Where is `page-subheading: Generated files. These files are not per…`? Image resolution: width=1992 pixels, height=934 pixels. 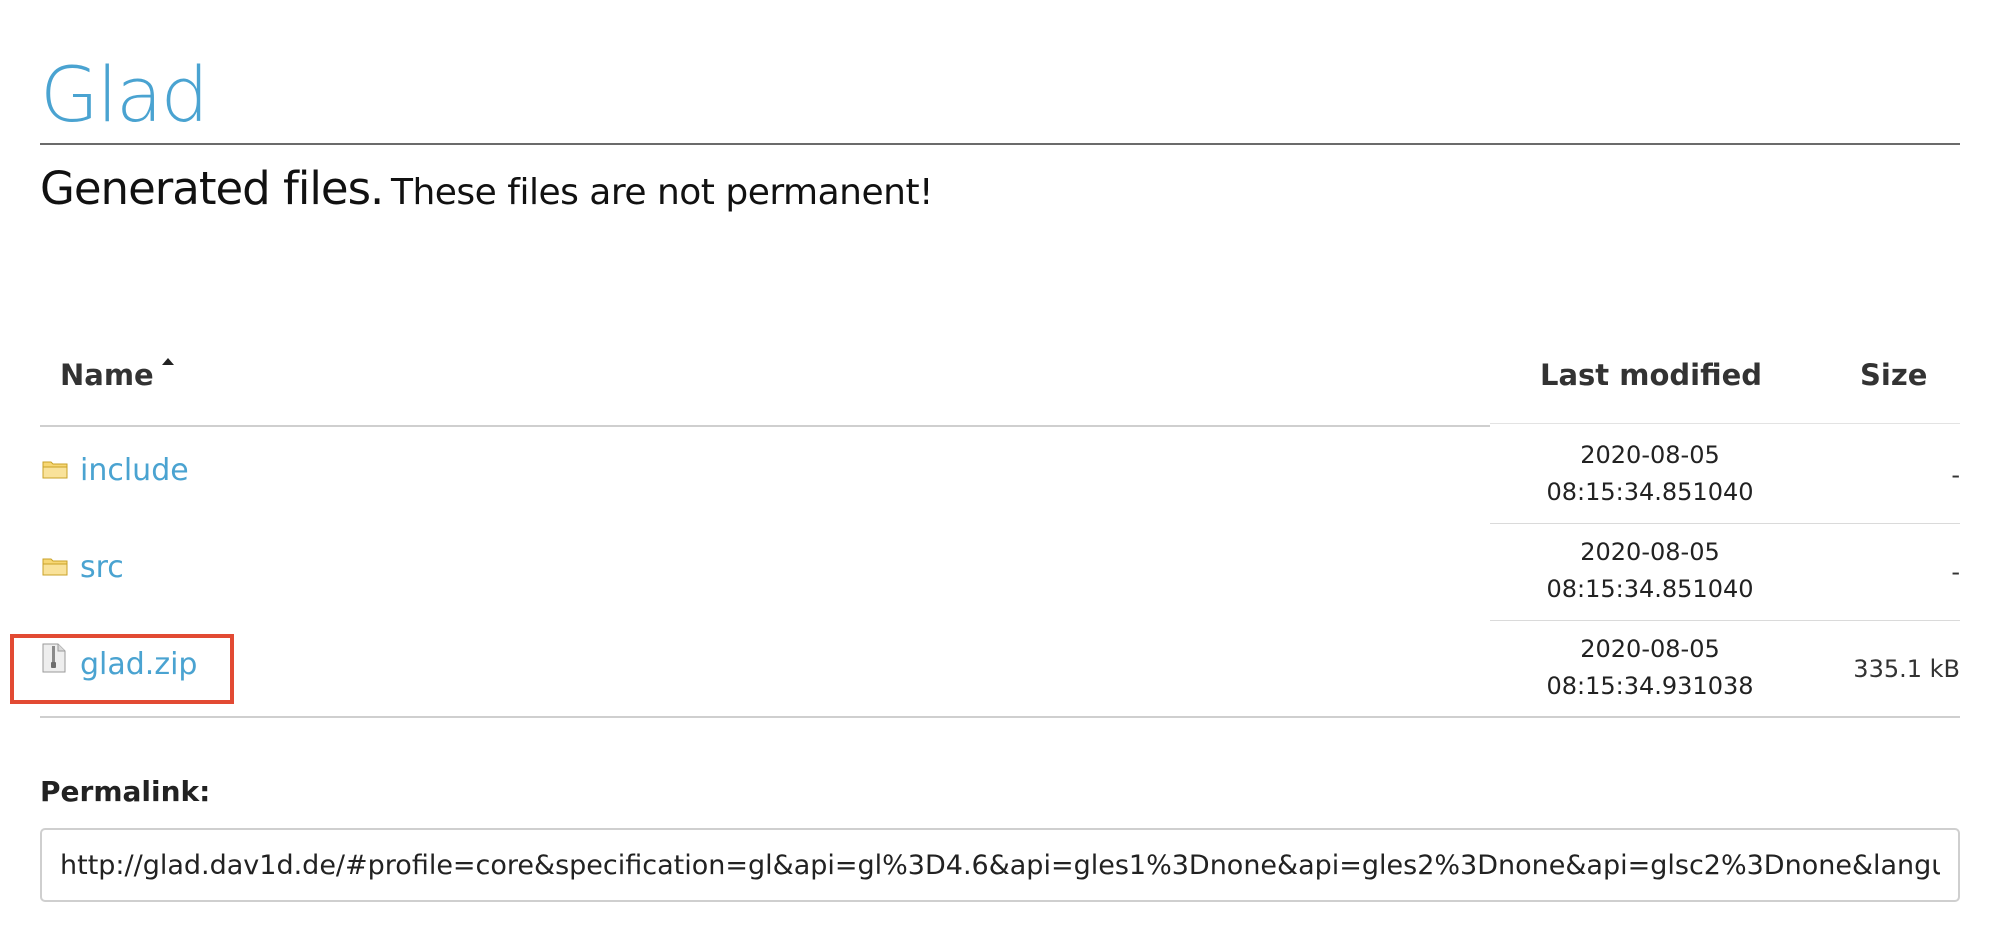
page-subheading: Generated files. These files are not per… is located at coordinates (486, 188).